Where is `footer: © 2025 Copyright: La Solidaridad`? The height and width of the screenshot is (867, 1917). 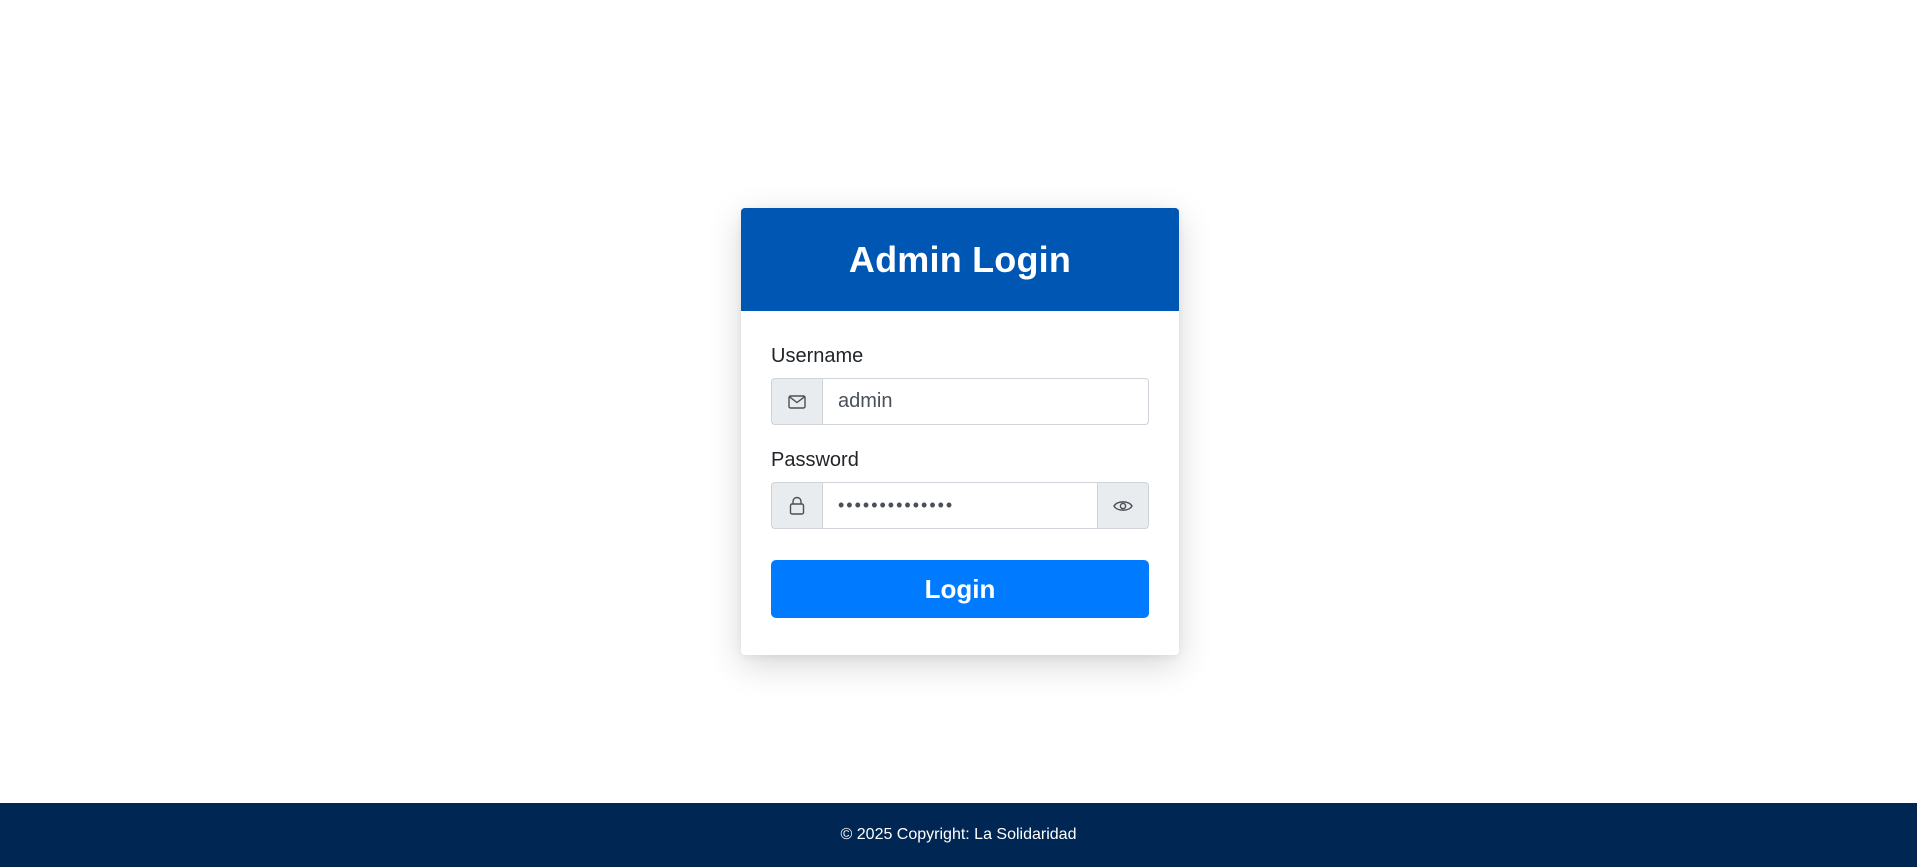
footer: © 2025 Copyright: La Solidaridad is located at coordinates (958, 835).